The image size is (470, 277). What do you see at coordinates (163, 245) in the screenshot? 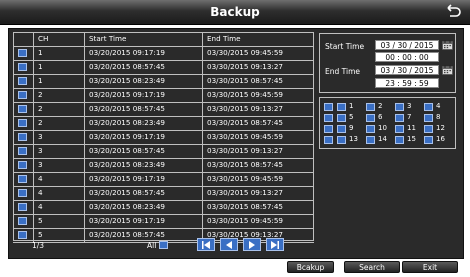
I see `select-all-checkbox` at bounding box center [163, 245].